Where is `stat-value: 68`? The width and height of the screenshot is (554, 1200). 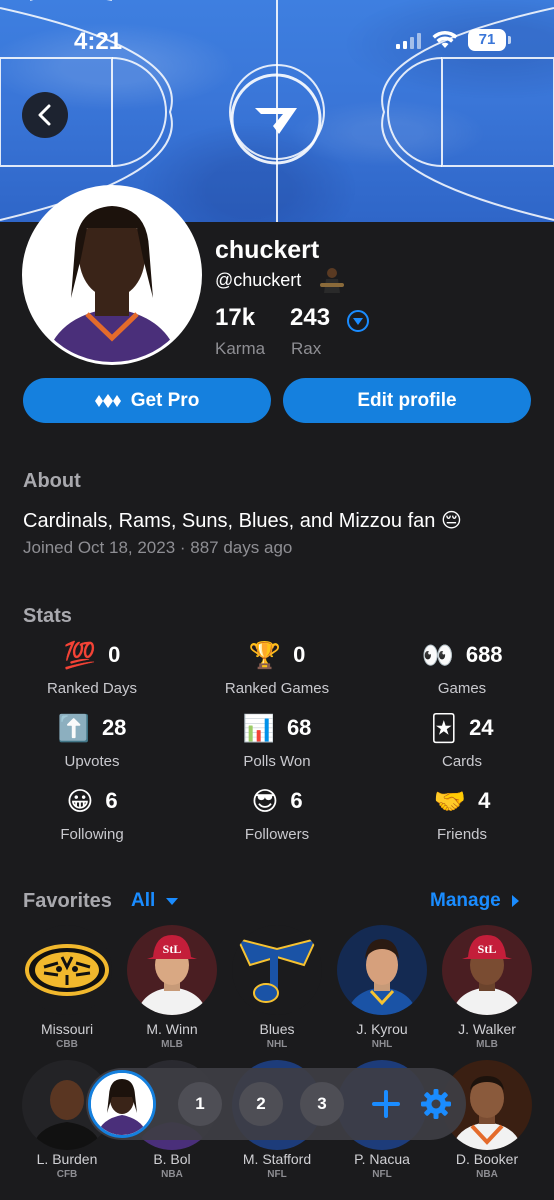 stat-value: 68 is located at coordinates (299, 727).